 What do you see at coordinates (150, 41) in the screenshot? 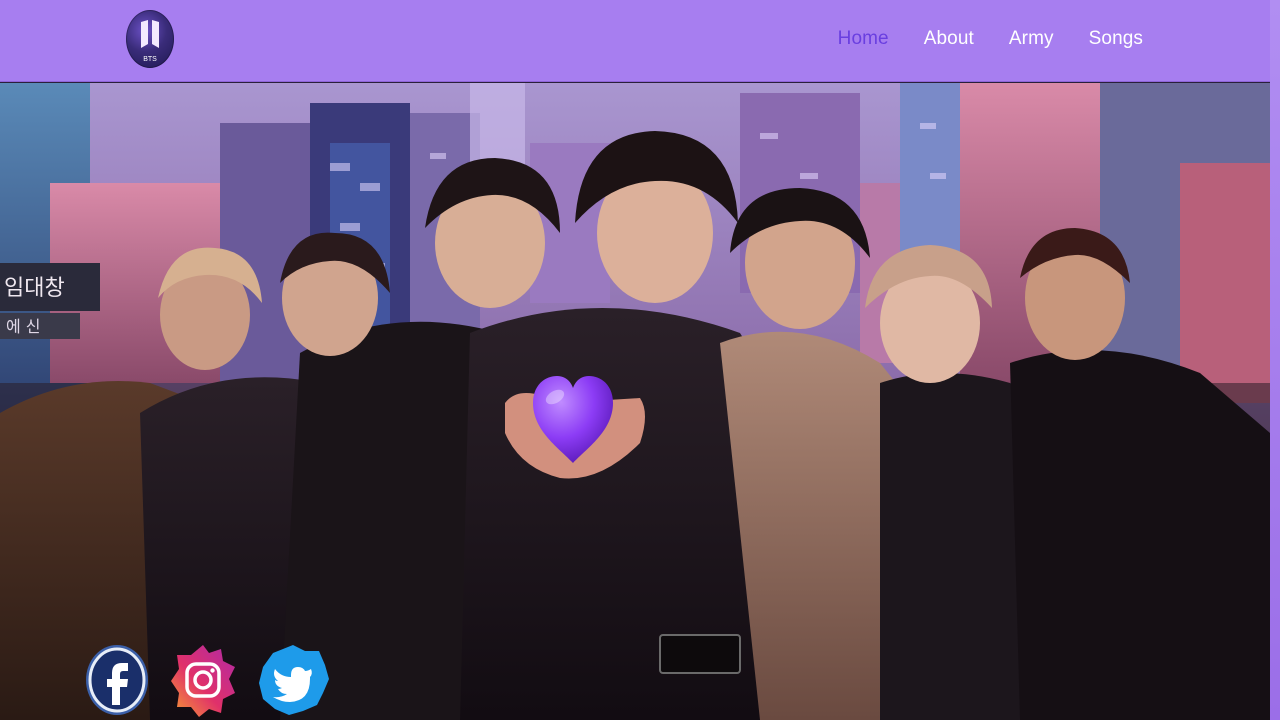
I see `bts-logo-icon: BTS` at bounding box center [150, 41].